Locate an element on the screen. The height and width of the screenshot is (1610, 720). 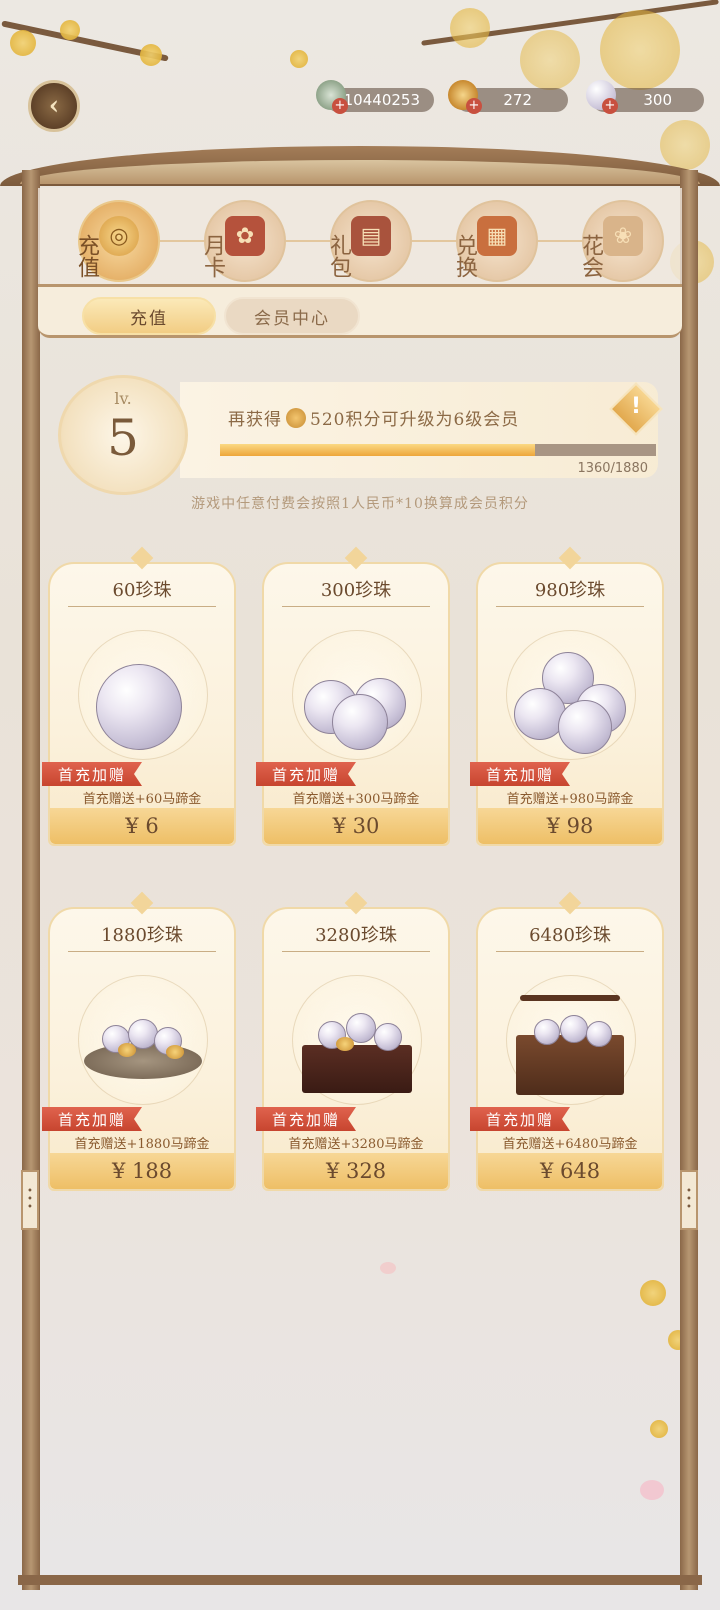
vip-level-number: 5 is located at coordinates (123, 438).